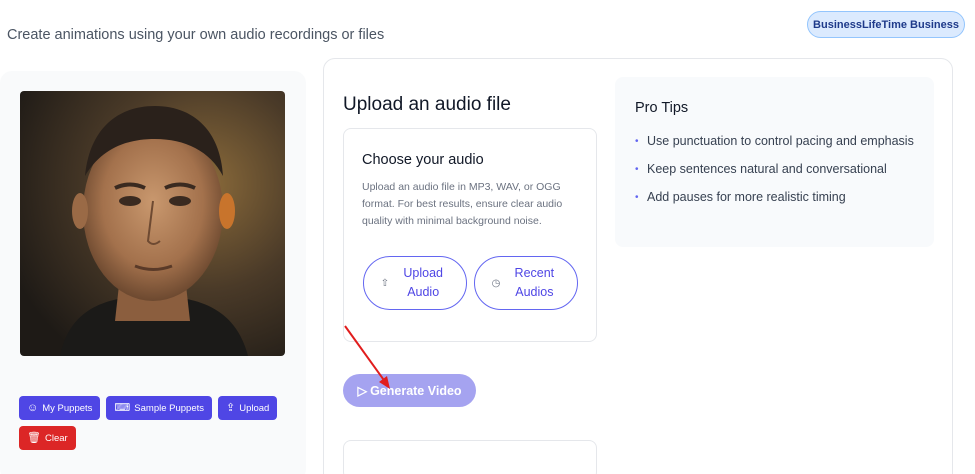 Image resolution: width=975 pixels, height=474 pixels. Describe the element at coordinates (122, 407) in the screenshot. I see `keyboard-icon: ⌨` at that location.